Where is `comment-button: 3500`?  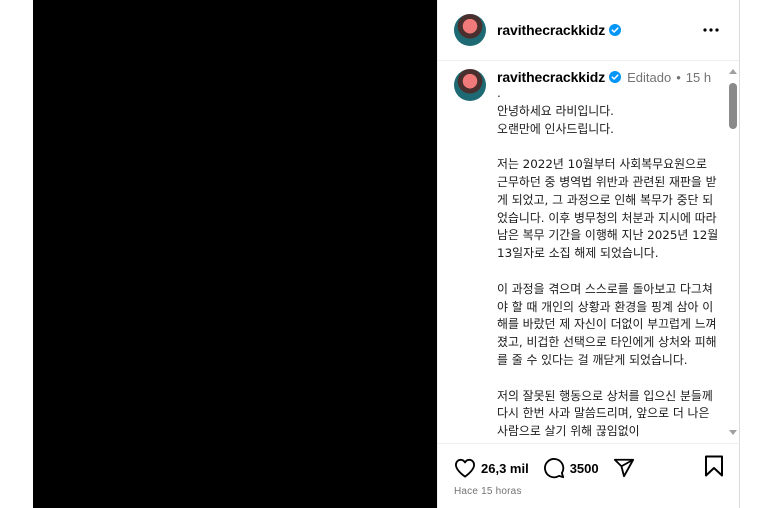 comment-button: 3500 is located at coordinates (571, 468).